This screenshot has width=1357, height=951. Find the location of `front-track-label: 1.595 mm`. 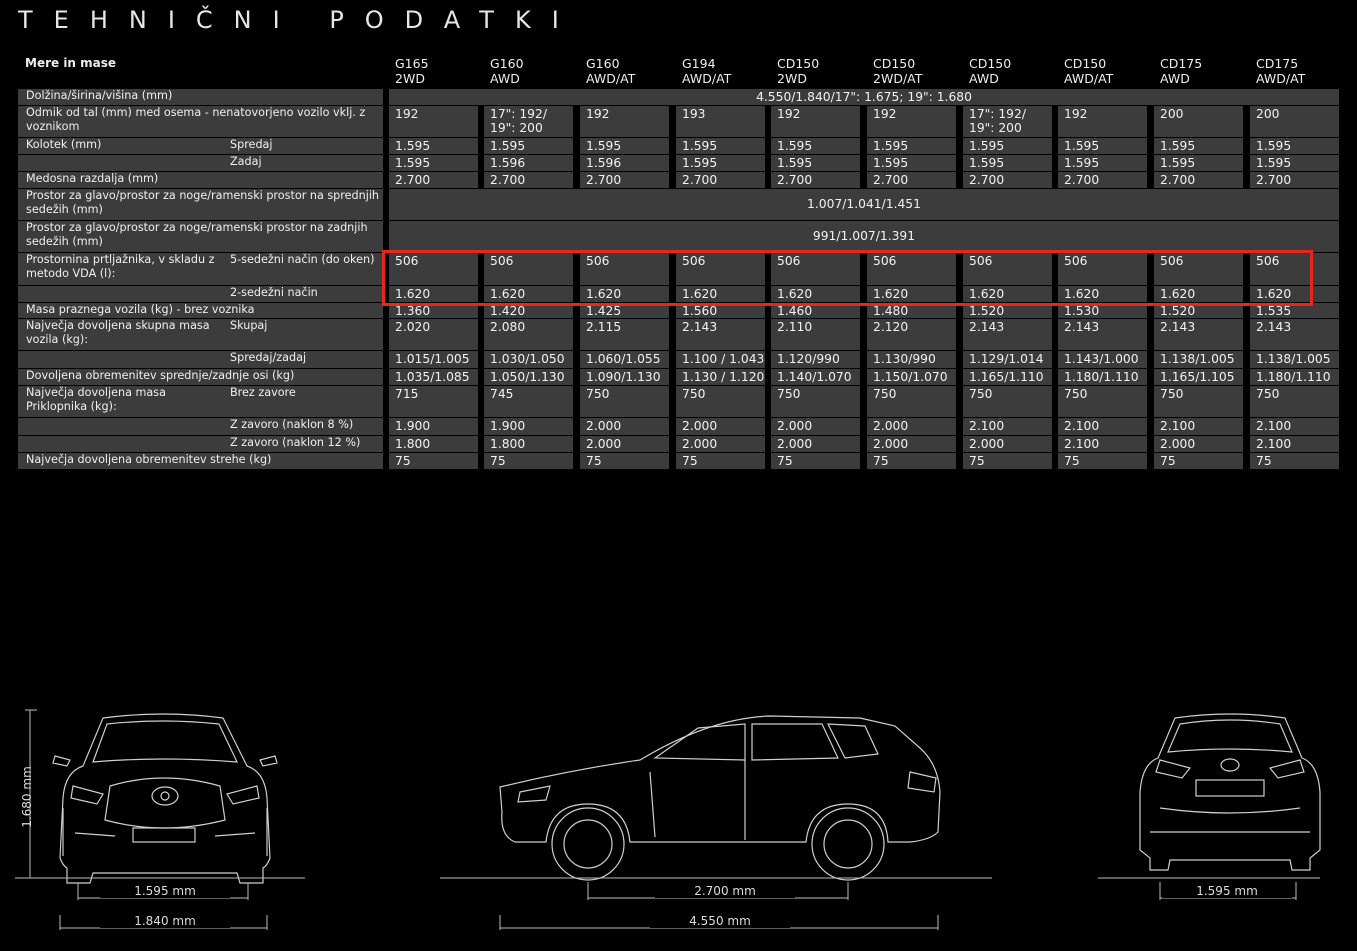

front-track-label: 1.595 mm is located at coordinates (165, 891).